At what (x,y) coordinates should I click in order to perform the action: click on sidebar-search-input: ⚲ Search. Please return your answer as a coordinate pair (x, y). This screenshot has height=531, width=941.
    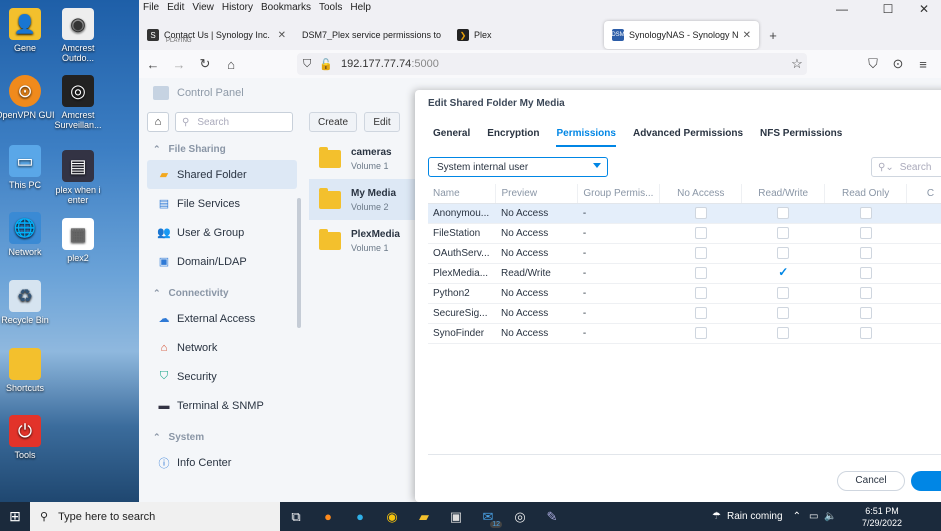
    Looking at the image, I should click on (234, 122).